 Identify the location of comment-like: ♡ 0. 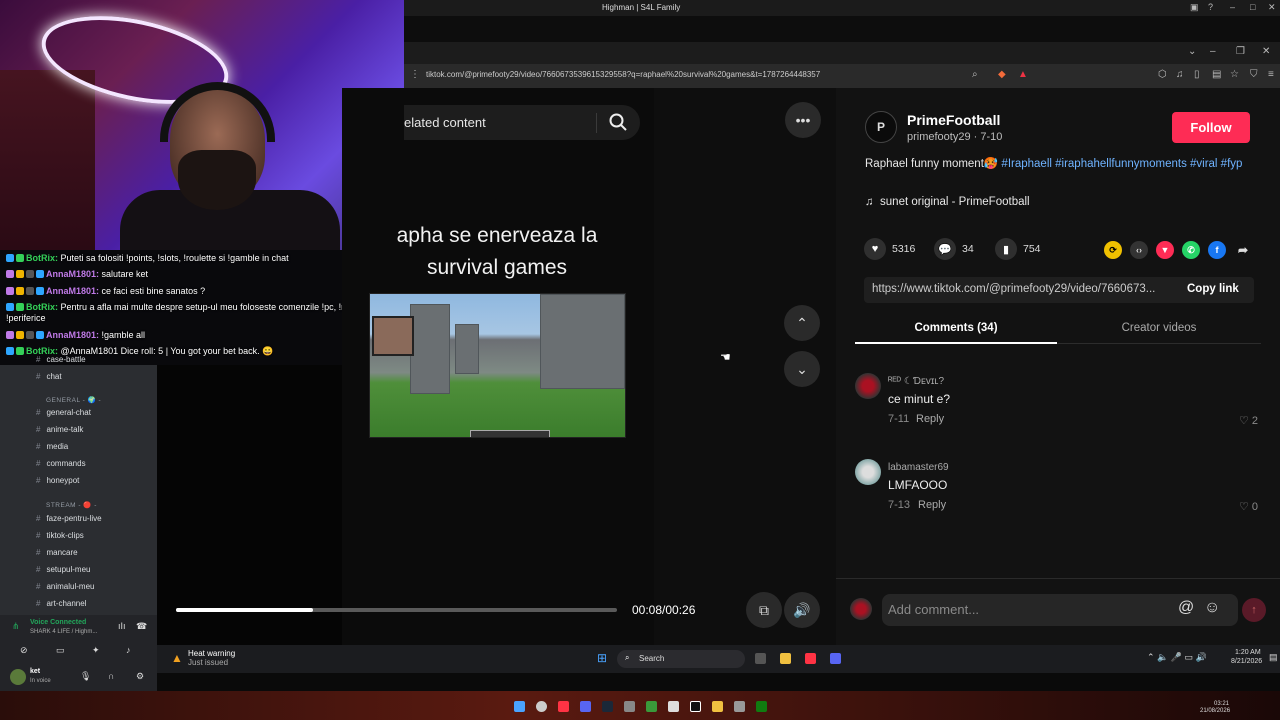
(1248, 506).